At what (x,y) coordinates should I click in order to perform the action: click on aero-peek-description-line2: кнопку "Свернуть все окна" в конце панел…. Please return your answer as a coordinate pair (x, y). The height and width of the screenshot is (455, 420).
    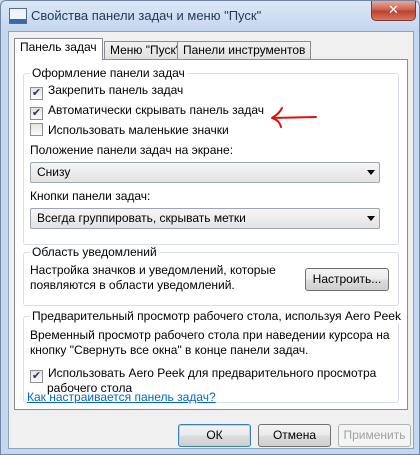
    Looking at the image, I should click on (169, 350).